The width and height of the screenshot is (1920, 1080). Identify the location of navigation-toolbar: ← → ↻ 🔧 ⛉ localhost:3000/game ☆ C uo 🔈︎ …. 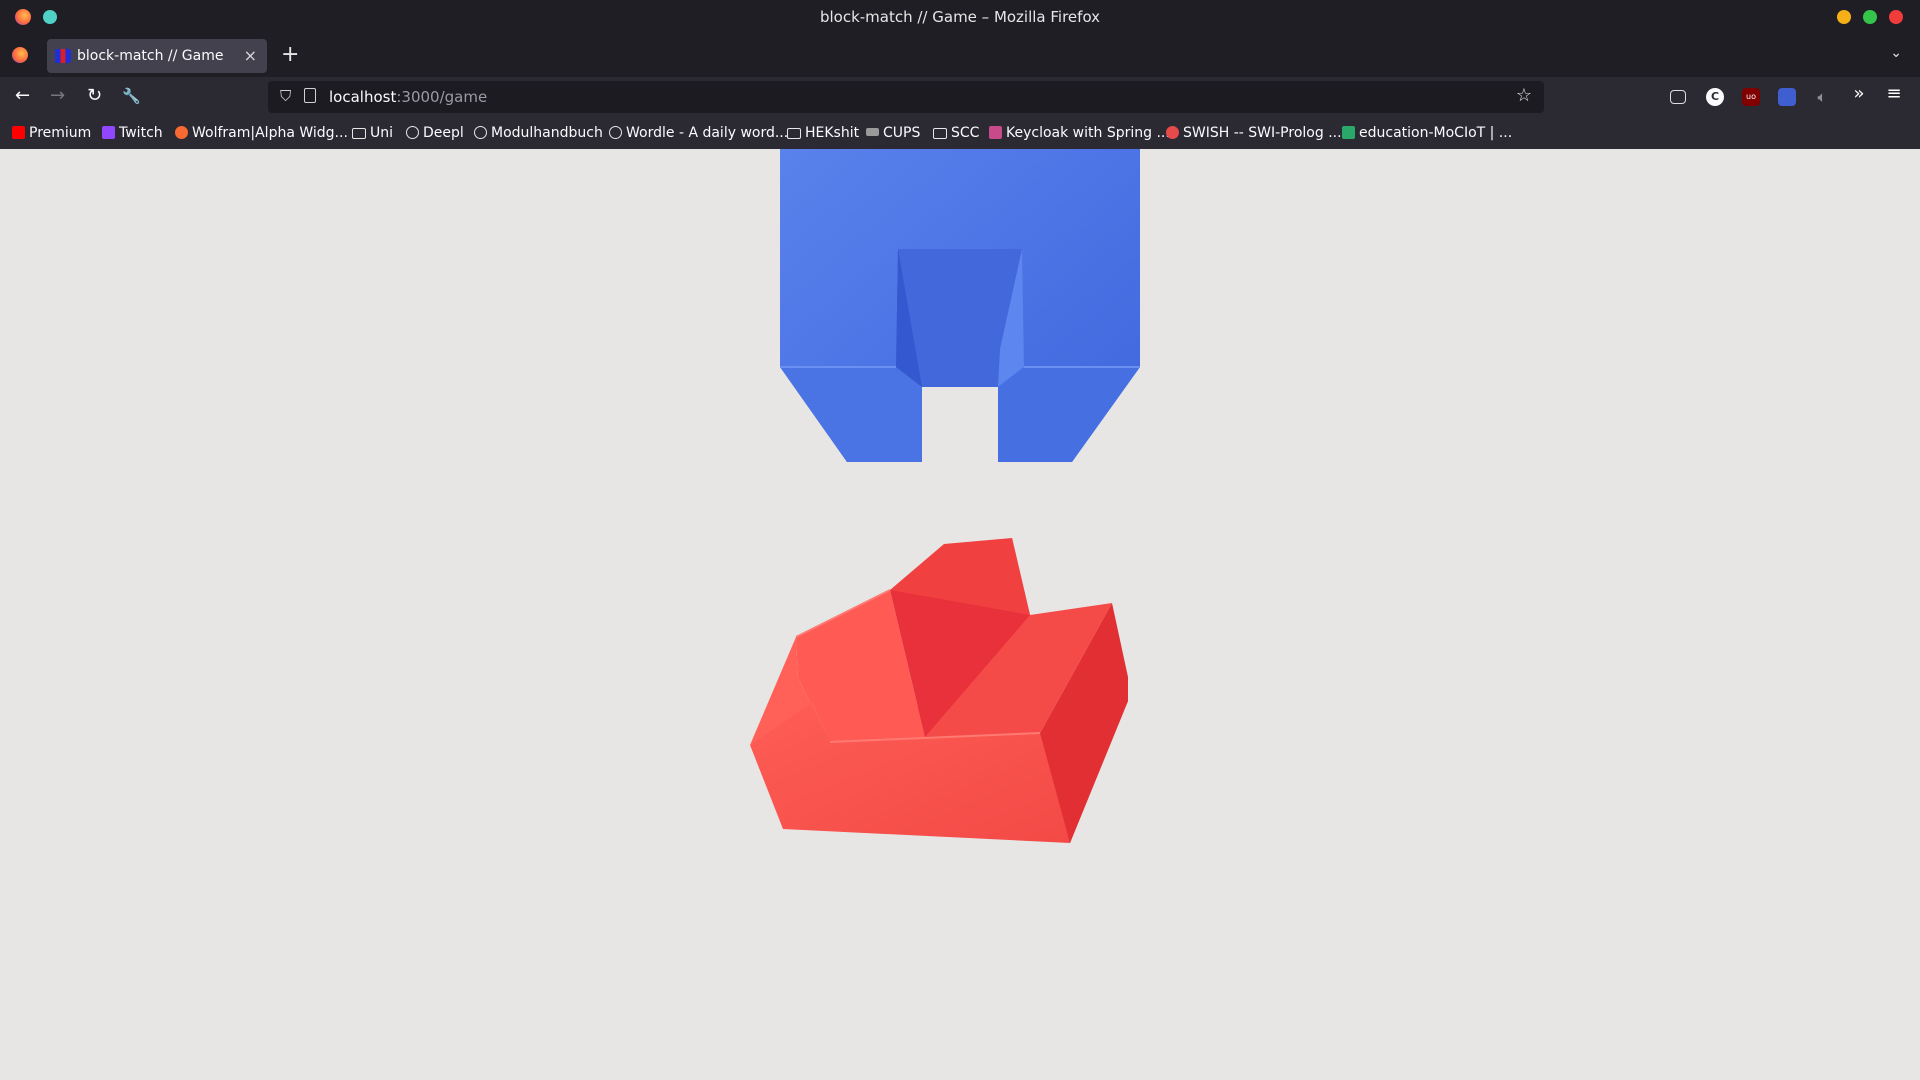
(960, 98).